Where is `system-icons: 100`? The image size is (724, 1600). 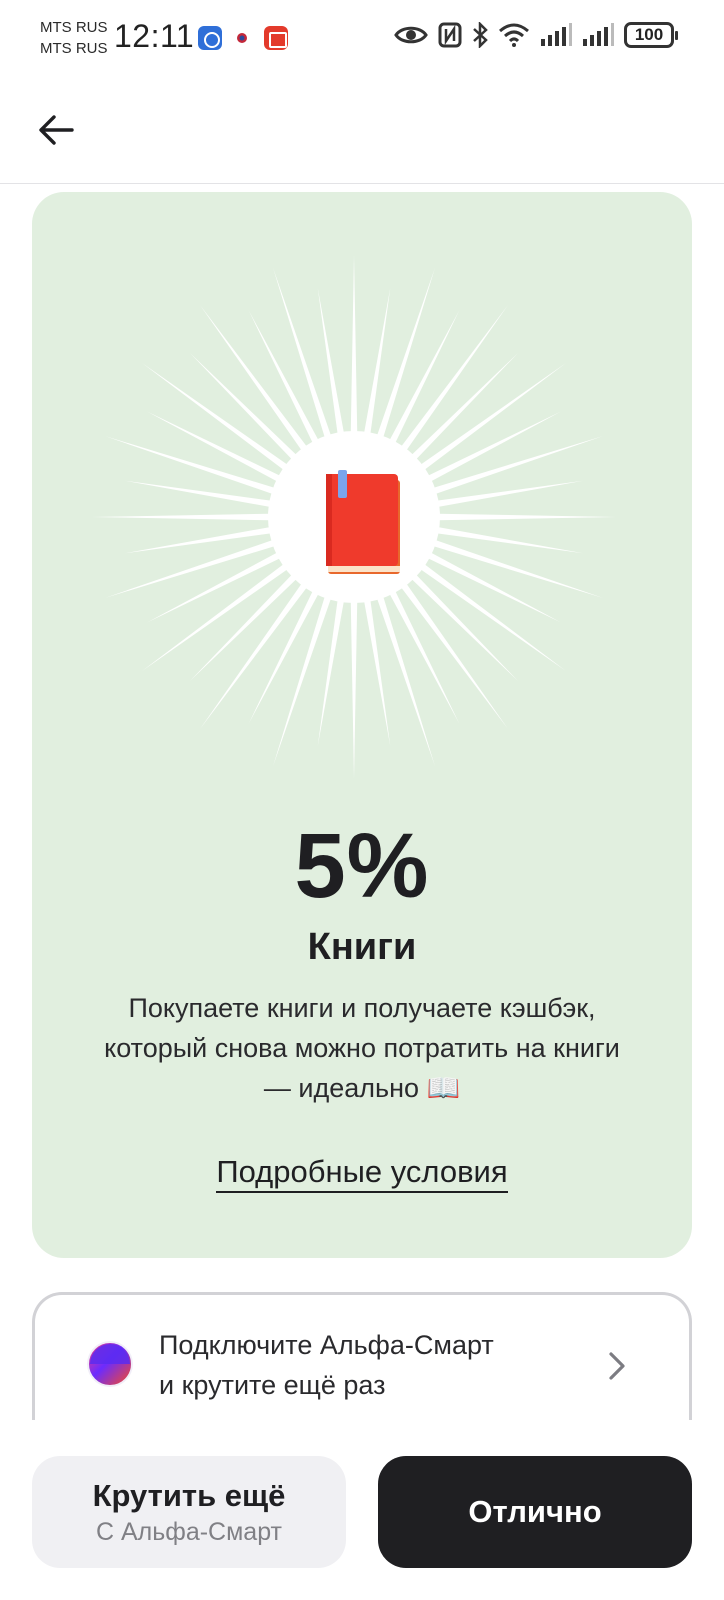 system-icons: 100 is located at coordinates (536, 35).